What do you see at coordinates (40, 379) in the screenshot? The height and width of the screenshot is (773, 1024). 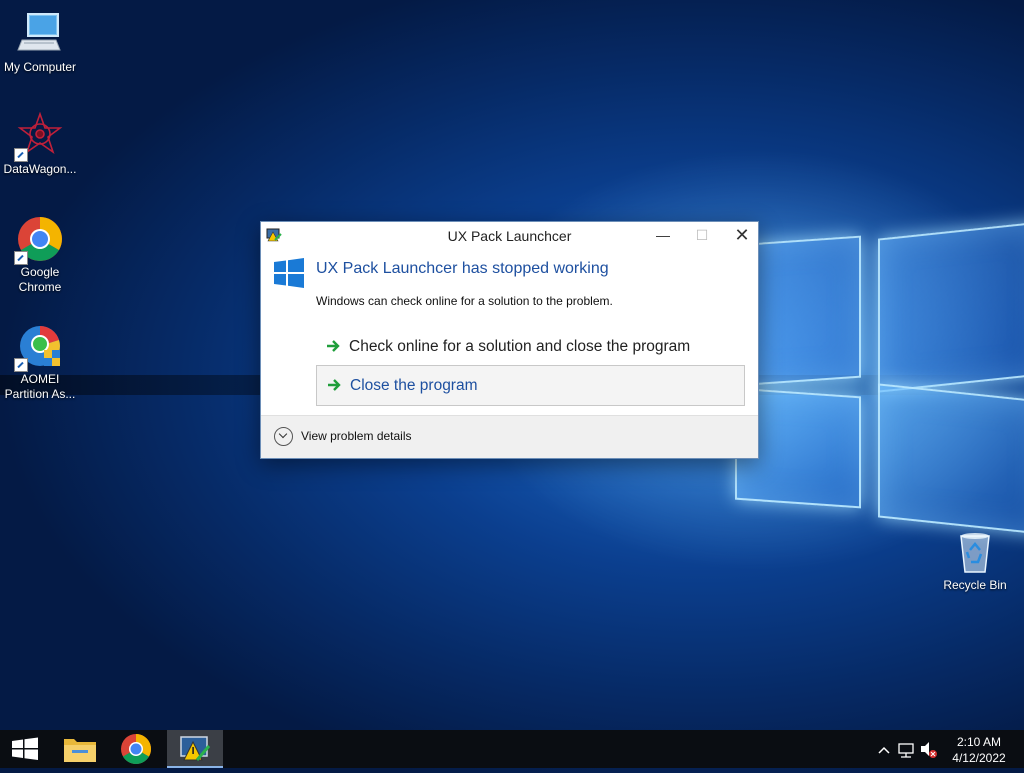 I see `desktop-icon-label: AOMEI` at bounding box center [40, 379].